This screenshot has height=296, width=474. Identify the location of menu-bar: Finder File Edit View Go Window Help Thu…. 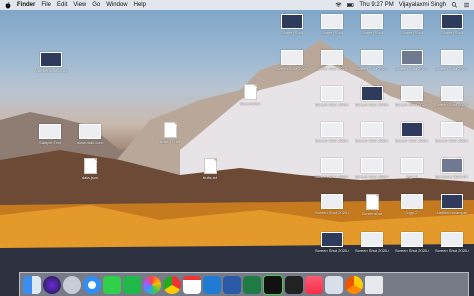
(237, 5).